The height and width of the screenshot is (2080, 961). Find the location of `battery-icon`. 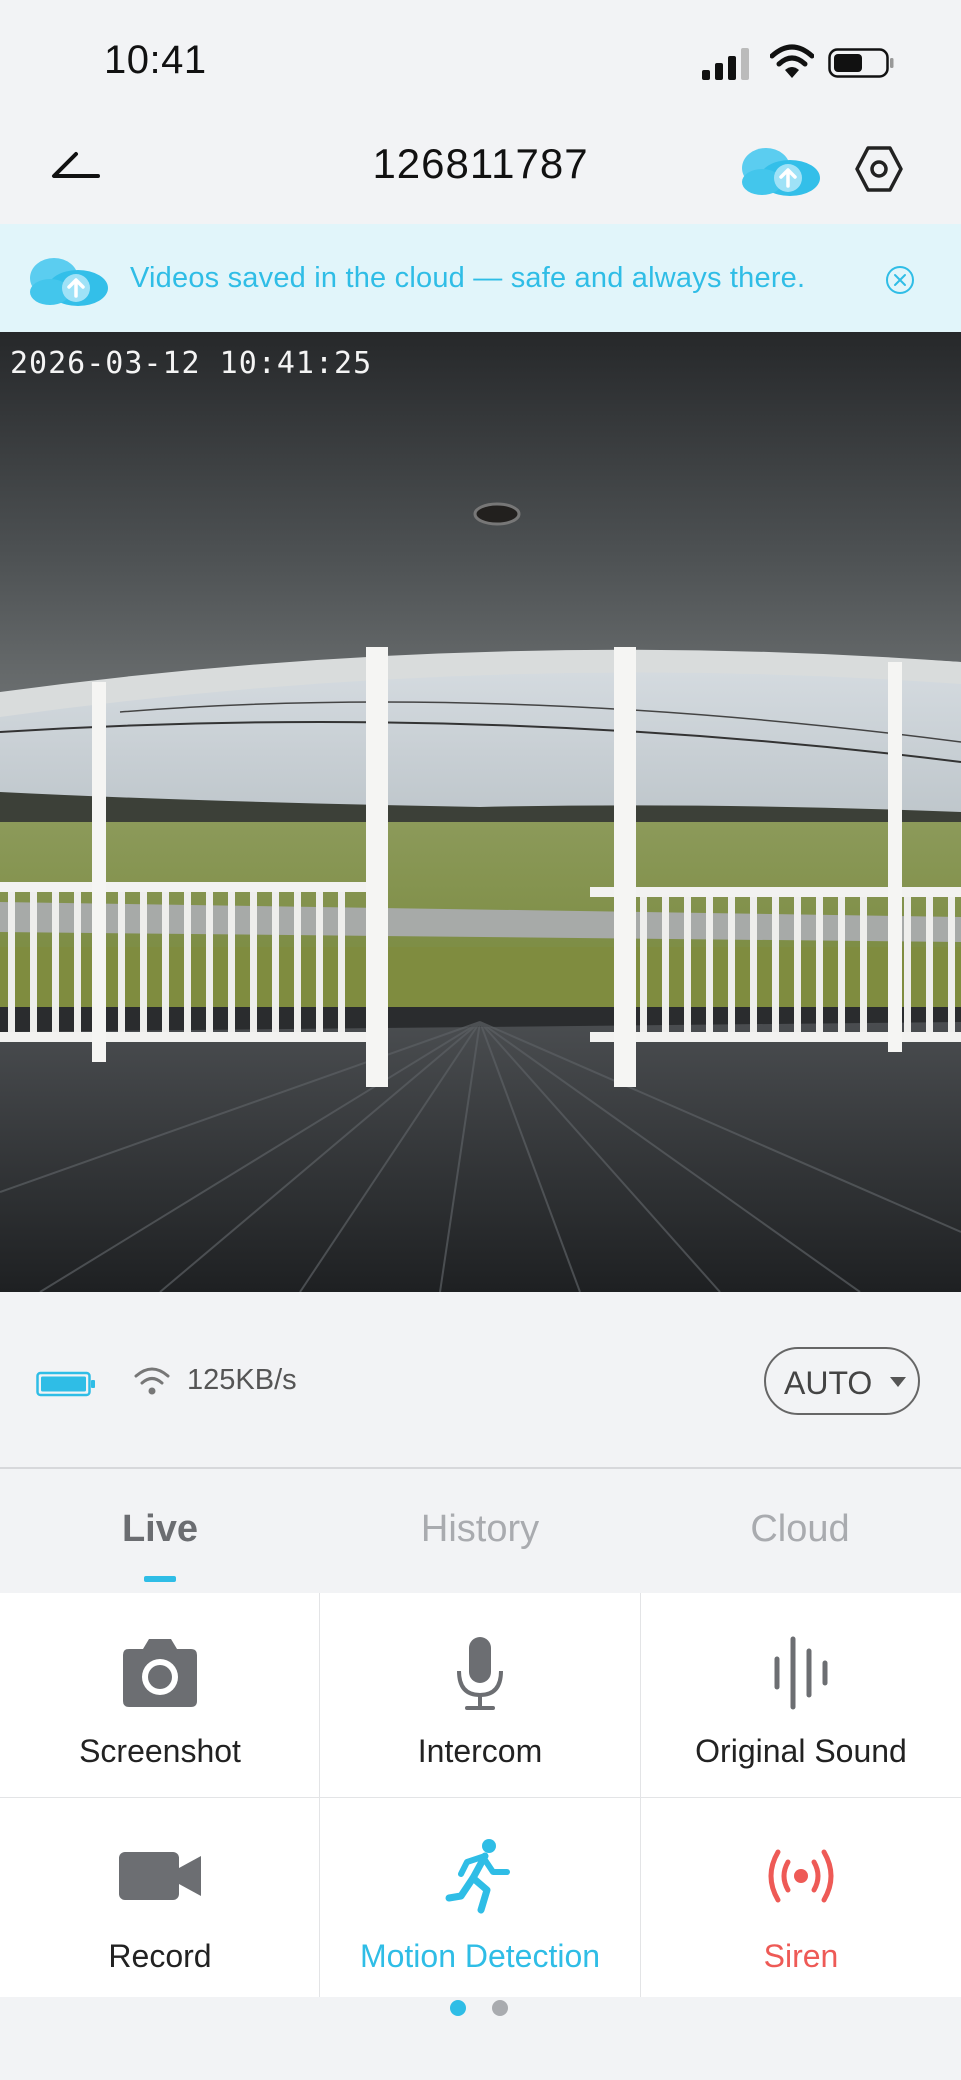

battery-icon is located at coordinates (861, 63).